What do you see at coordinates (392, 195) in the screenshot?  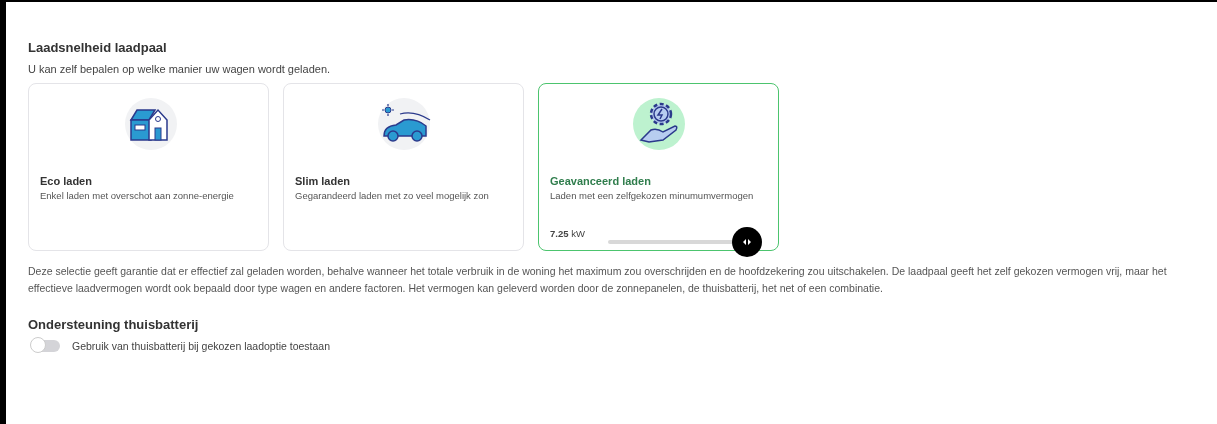 I see `option-description: Gegarandeerd laden met zo veel mogelijk zon` at bounding box center [392, 195].